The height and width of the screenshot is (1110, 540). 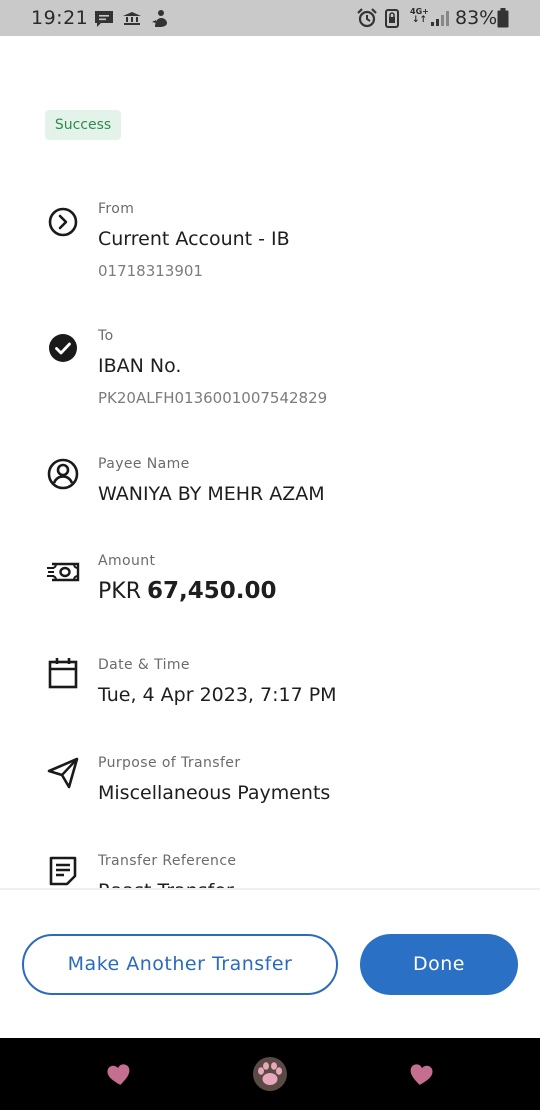 I want to click on make-another-transfer-button: Make Another Transfer, so click(x=180, y=964).